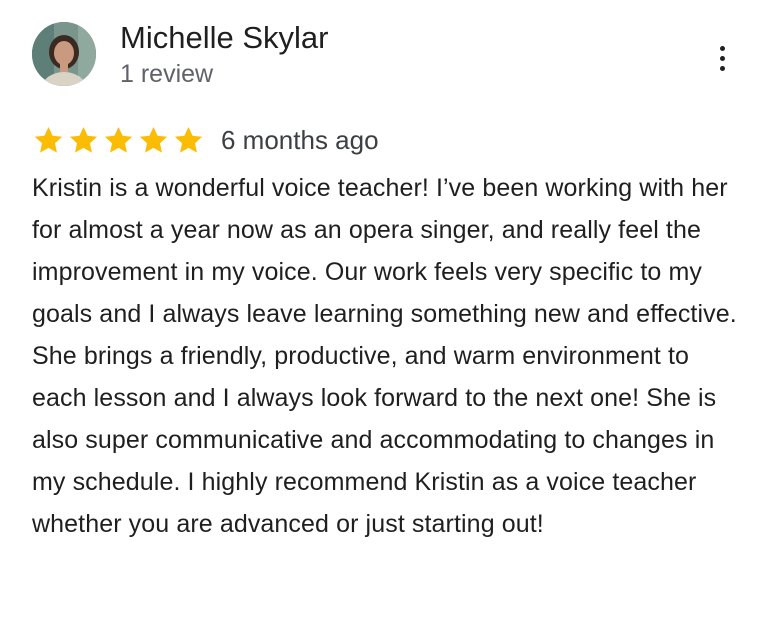  I want to click on review-count: 1 review, so click(166, 74).